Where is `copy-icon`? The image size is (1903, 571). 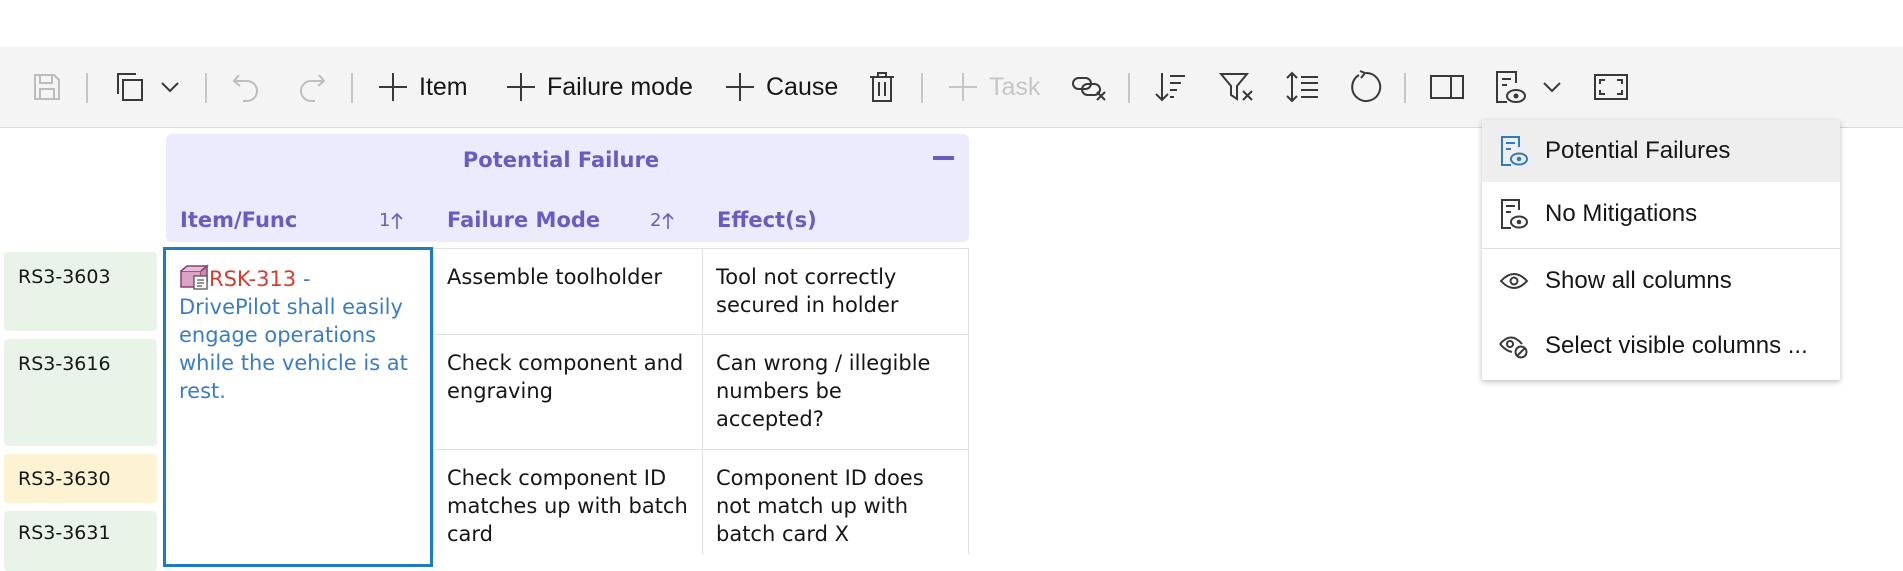 copy-icon is located at coordinates (130, 87).